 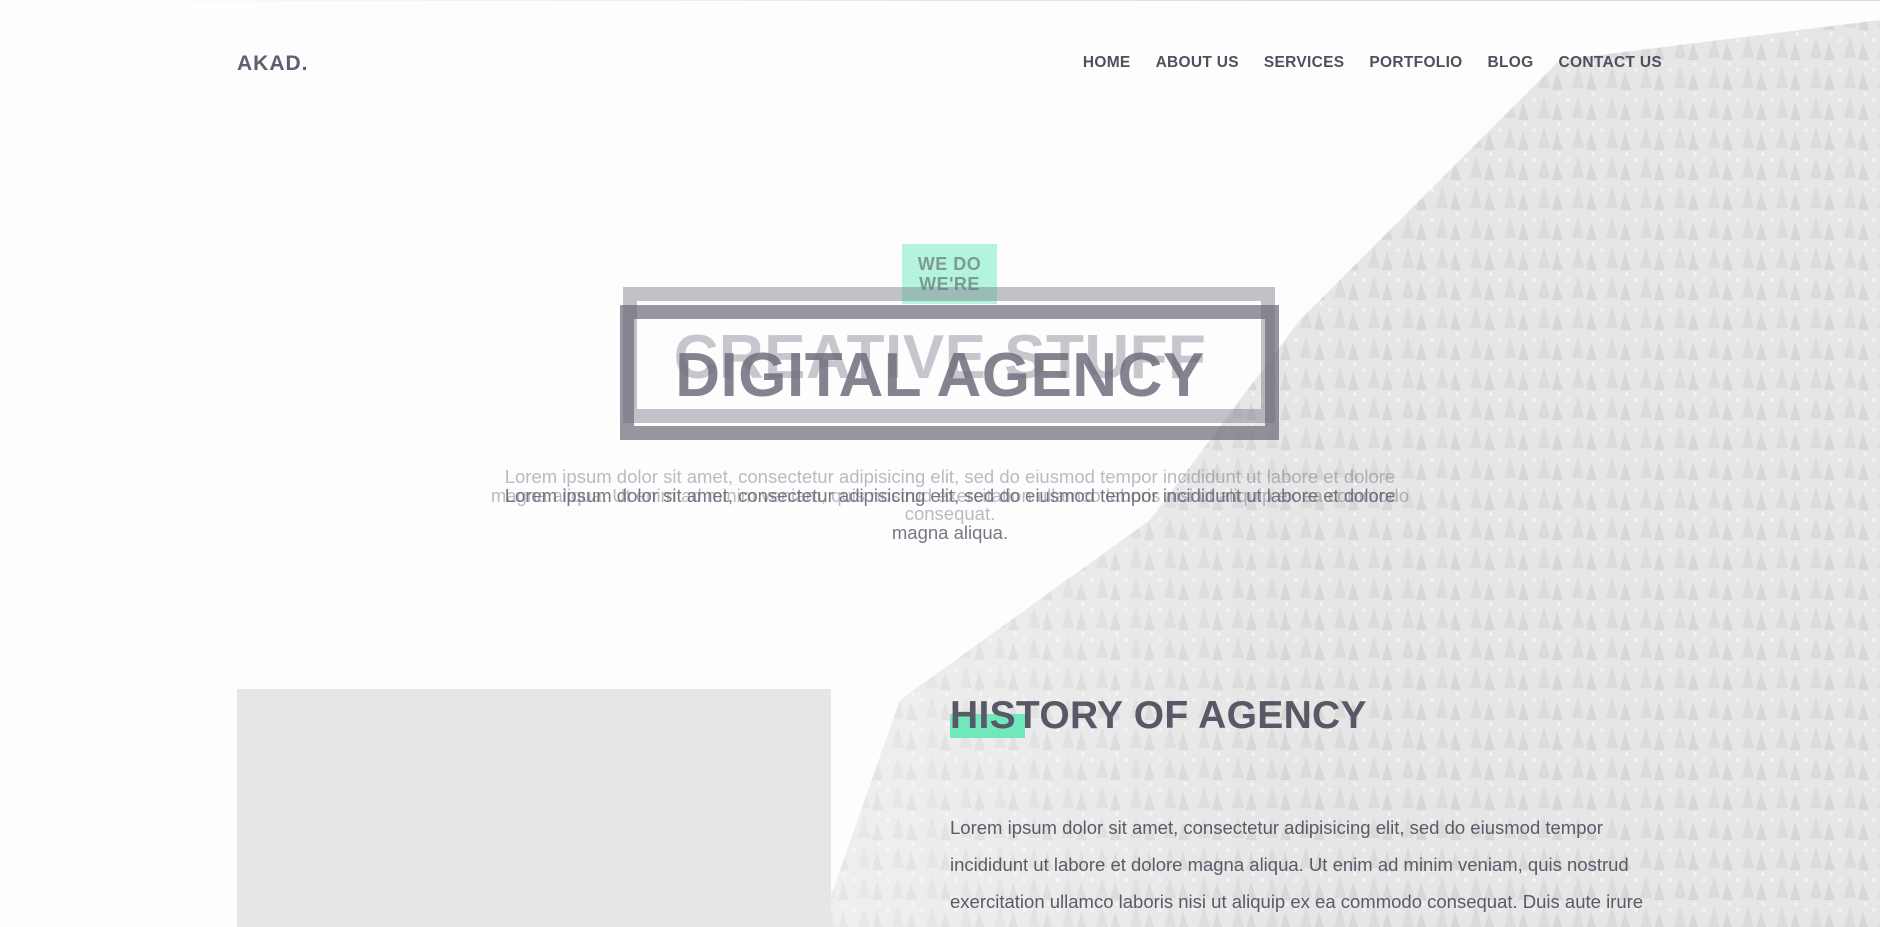 What do you see at coordinates (1304, 63) in the screenshot?
I see `nav-services: SERVICES` at bounding box center [1304, 63].